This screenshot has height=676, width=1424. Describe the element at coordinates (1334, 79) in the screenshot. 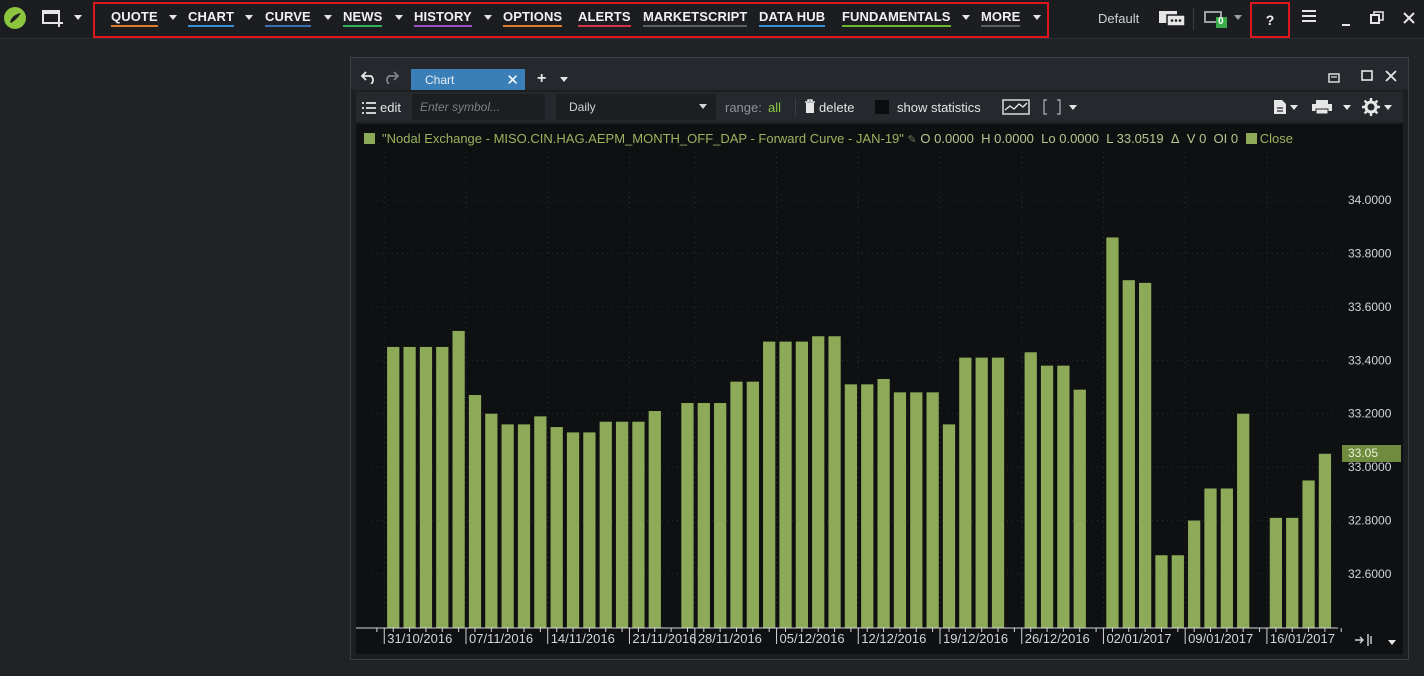

I see `detach-icon` at that location.